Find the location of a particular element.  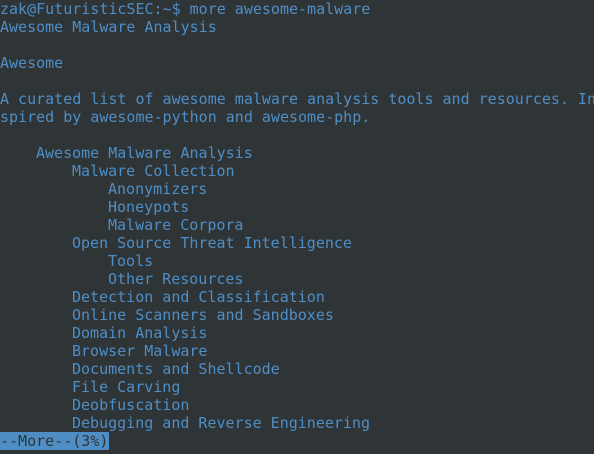

awesome-badge-text: Awesome is located at coordinates (32, 63).